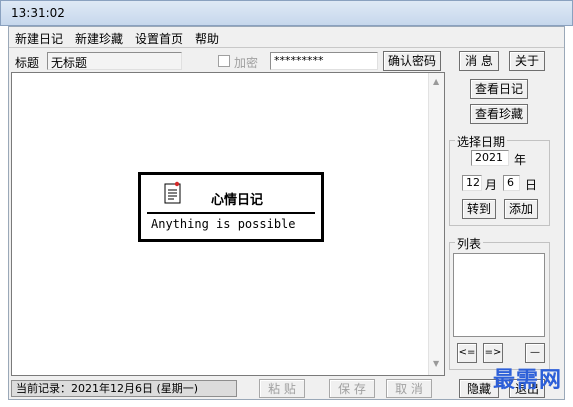  I want to click on message-button: 消 息, so click(479, 61).